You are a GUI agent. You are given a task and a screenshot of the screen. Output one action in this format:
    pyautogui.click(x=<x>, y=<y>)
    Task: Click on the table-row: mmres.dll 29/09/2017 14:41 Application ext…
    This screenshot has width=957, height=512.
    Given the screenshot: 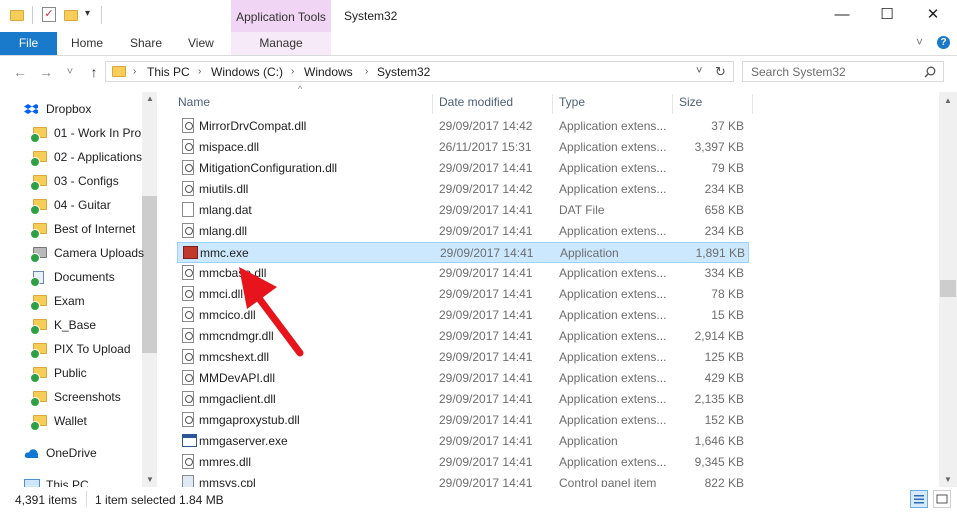 What is the action you would take?
    pyautogui.click(x=463, y=462)
    